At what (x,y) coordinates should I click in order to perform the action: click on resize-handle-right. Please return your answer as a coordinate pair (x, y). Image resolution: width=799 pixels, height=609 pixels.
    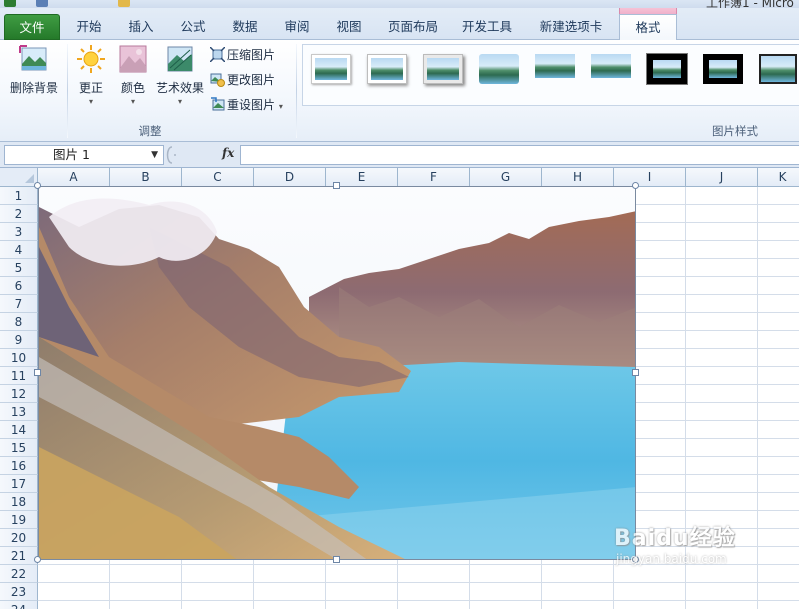
    Looking at the image, I should click on (635, 372).